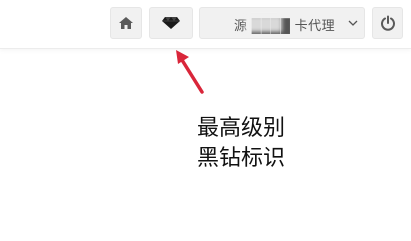  What do you see at coordinates (241, 158) in the screenshot?
I see `annotation-line-2: 黑钻标识` at bounding box center [241, 158].